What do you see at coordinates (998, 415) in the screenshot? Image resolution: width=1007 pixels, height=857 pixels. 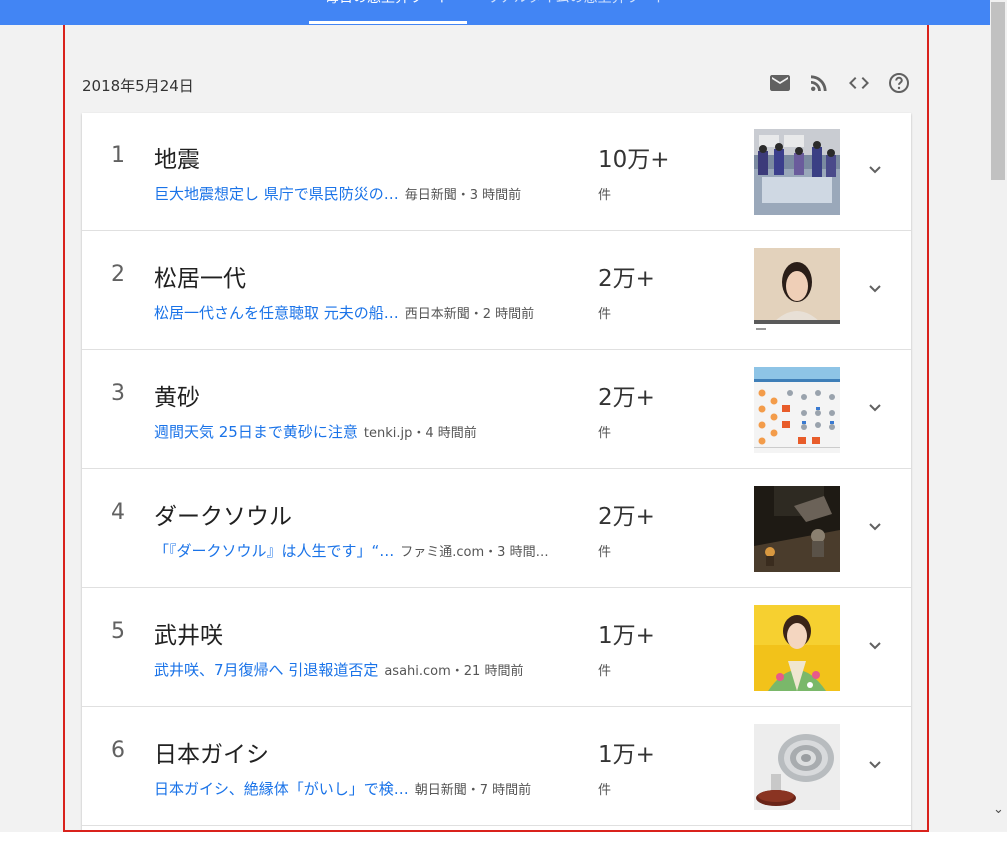 I see `page-scrollbar: ⌄` at bounding box center [998, 415].